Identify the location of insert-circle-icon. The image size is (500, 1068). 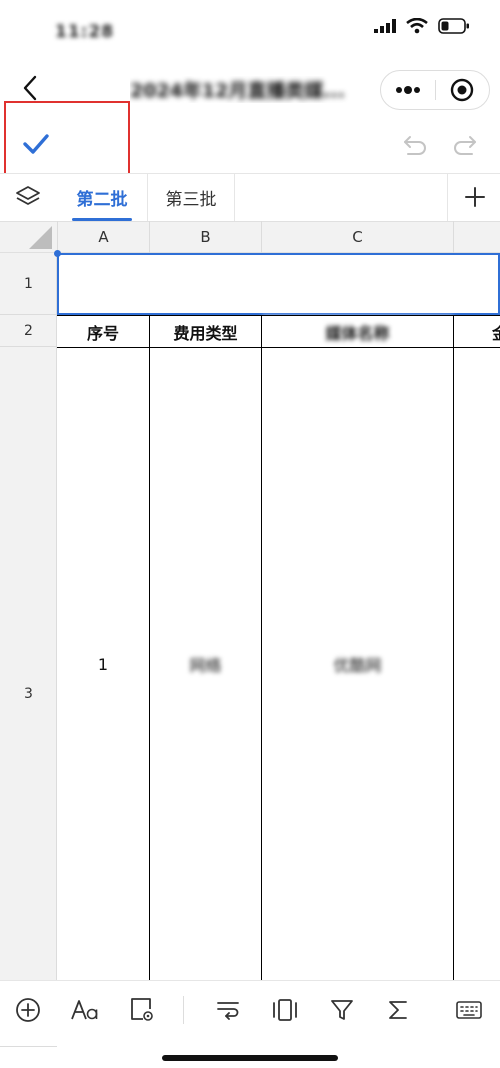
(28, 1010).